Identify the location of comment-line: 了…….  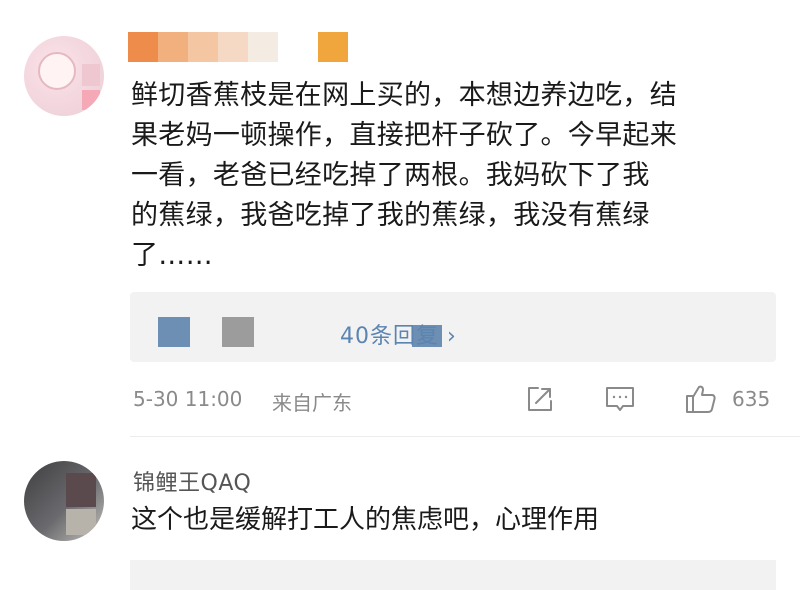
(172, 255).